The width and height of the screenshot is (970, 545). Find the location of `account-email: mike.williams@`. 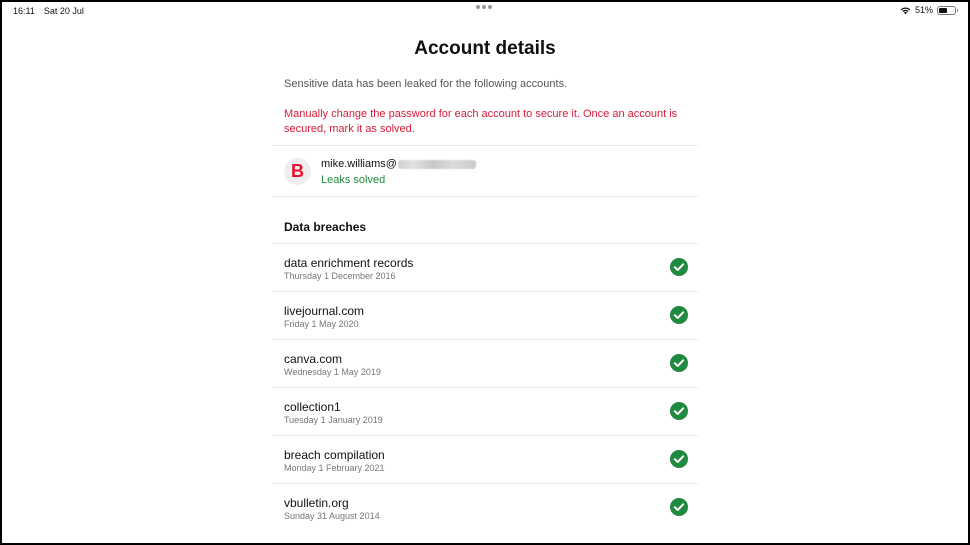

account-email: mike.williams@ is located at coordinates (398, 164).